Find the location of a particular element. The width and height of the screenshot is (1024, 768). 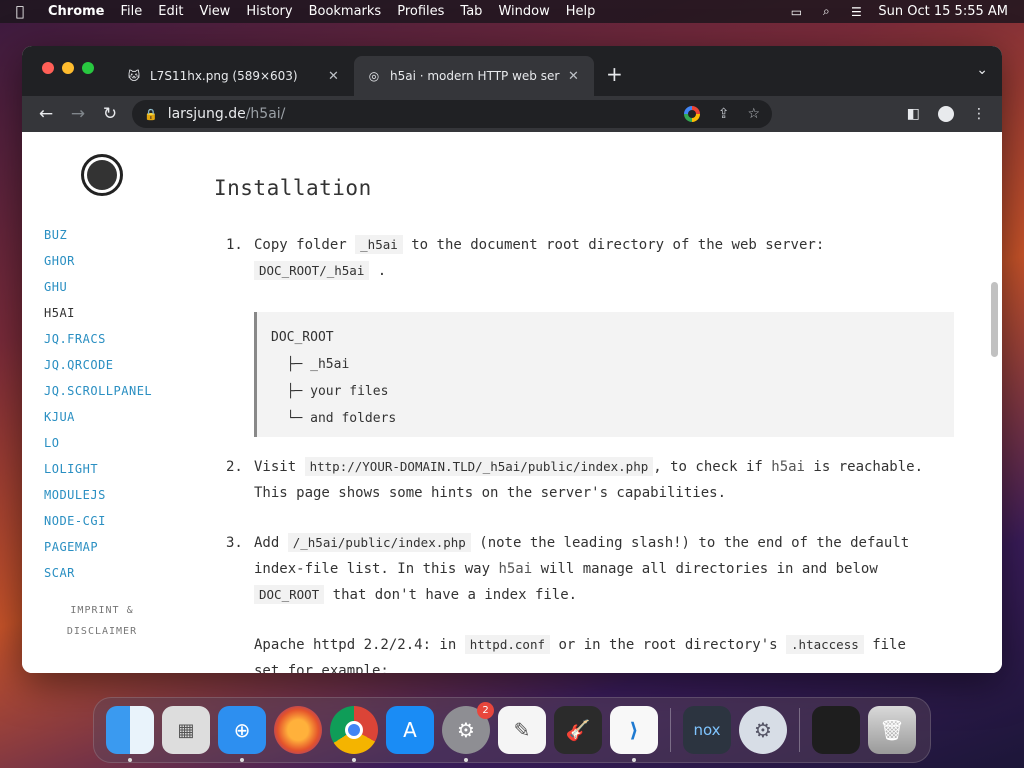

menu-history: History is located at coordinates (269, 11).